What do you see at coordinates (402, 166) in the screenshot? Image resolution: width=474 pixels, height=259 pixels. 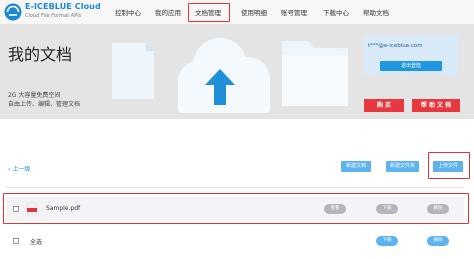 I see `new-folder-button: 新建文件夹` at bounding box center [402, 166].